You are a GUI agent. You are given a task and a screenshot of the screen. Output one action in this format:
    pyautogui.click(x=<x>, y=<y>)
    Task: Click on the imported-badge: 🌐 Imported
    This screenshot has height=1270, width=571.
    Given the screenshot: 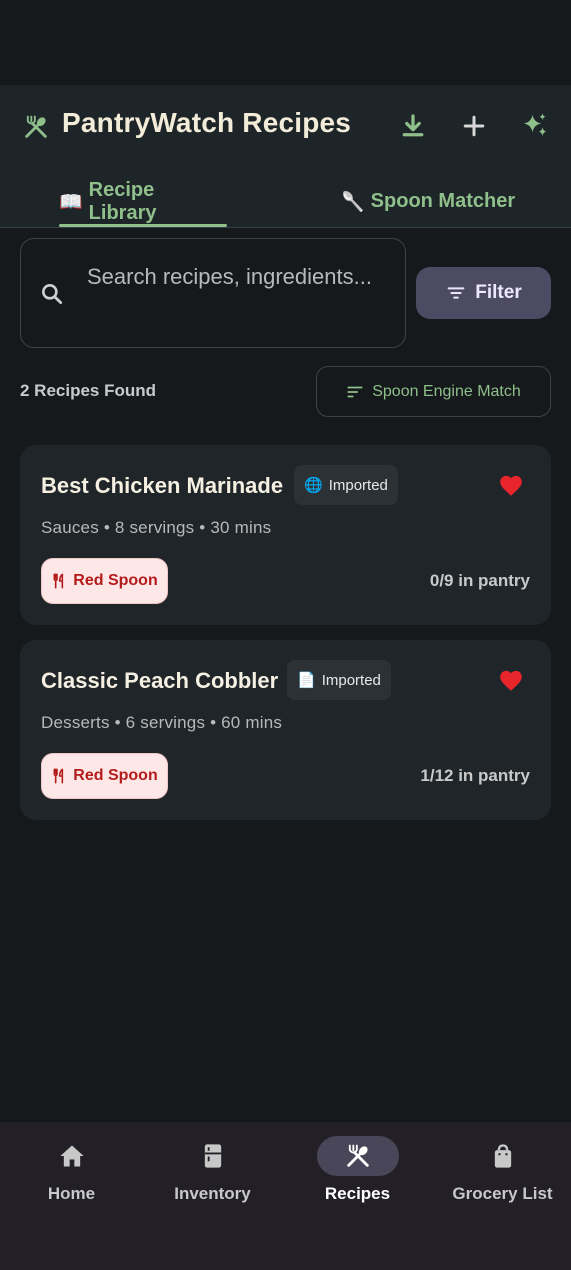 What is the action you would take?
    pyautogui.click(x=346, y=485)
    